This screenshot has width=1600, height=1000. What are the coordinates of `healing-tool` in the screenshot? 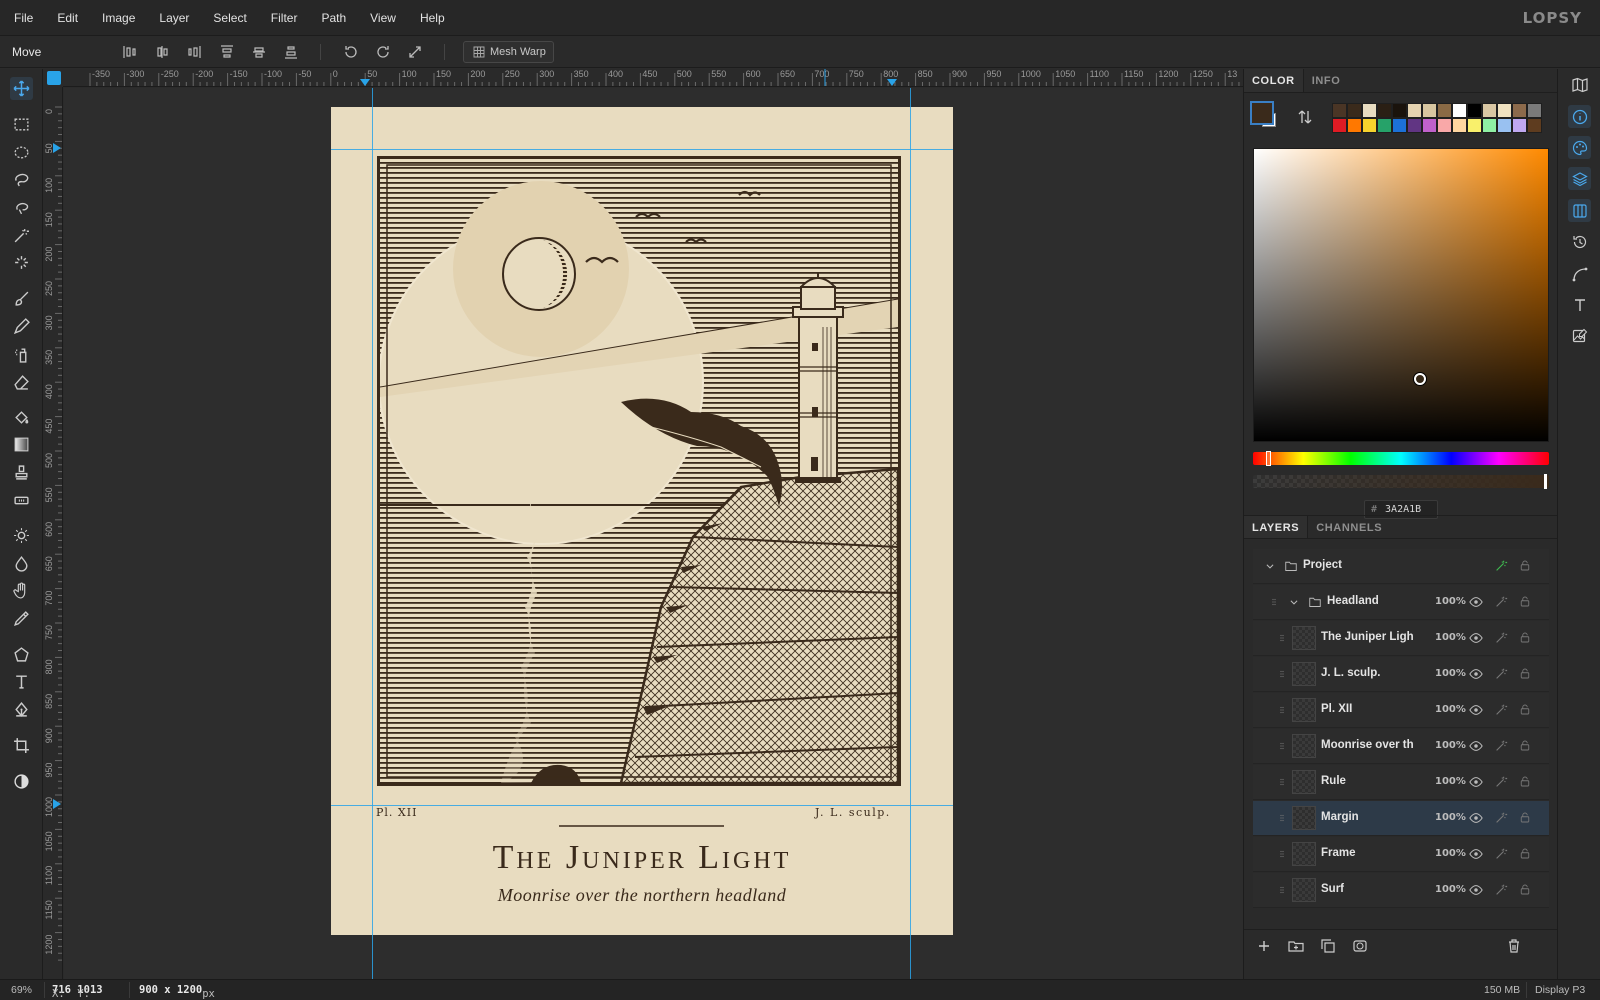 It's located at (21, 500).